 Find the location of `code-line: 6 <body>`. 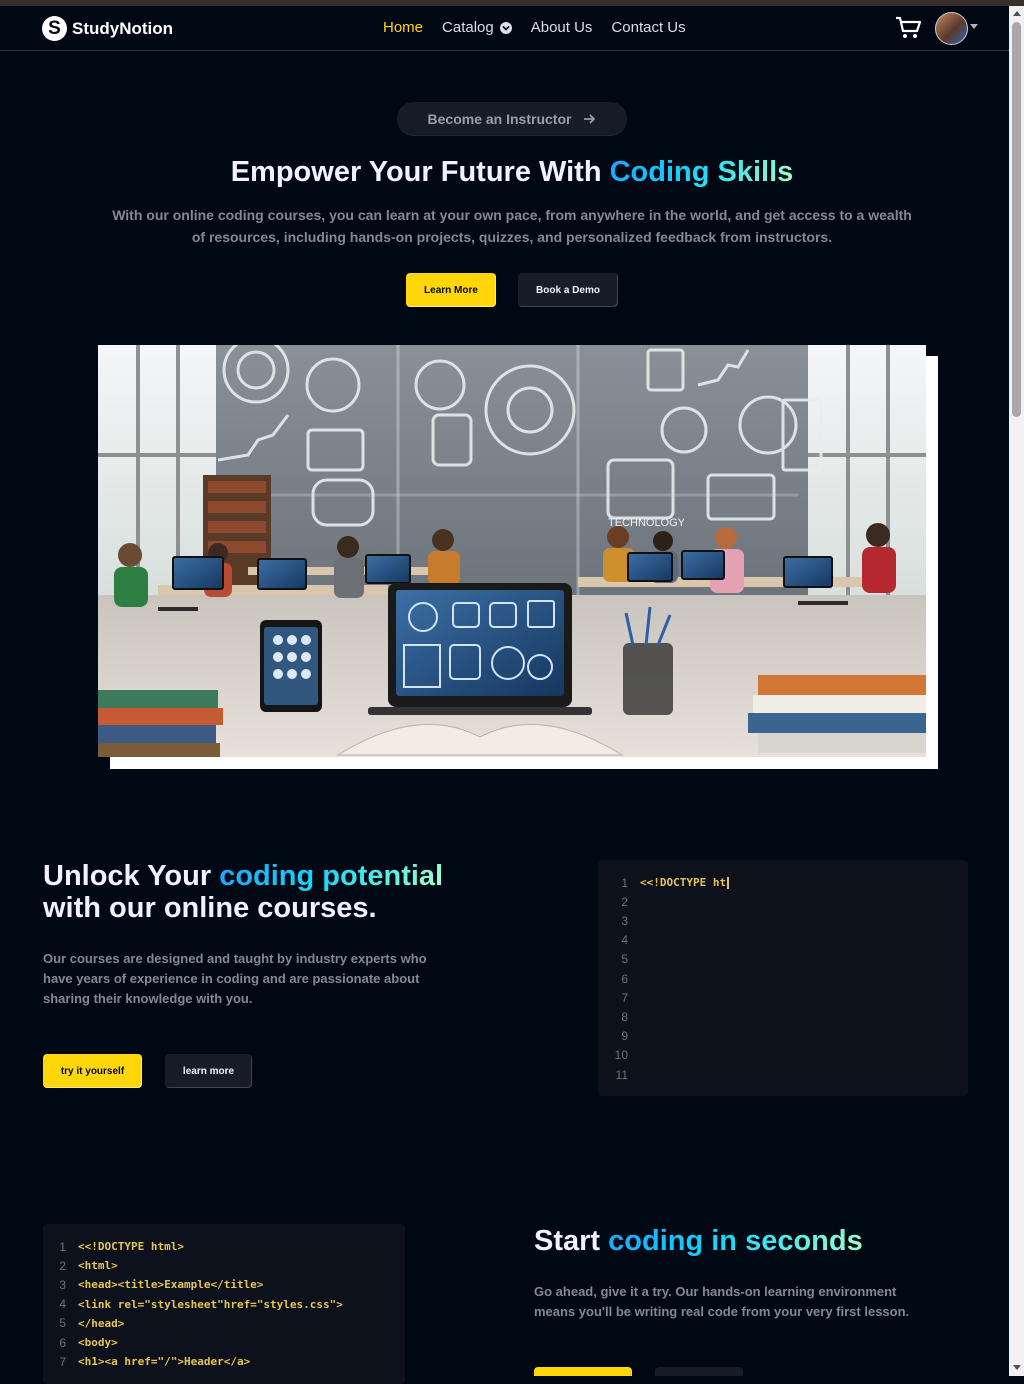

code-line: 6 <body> is located at coordinates (80, 1342).